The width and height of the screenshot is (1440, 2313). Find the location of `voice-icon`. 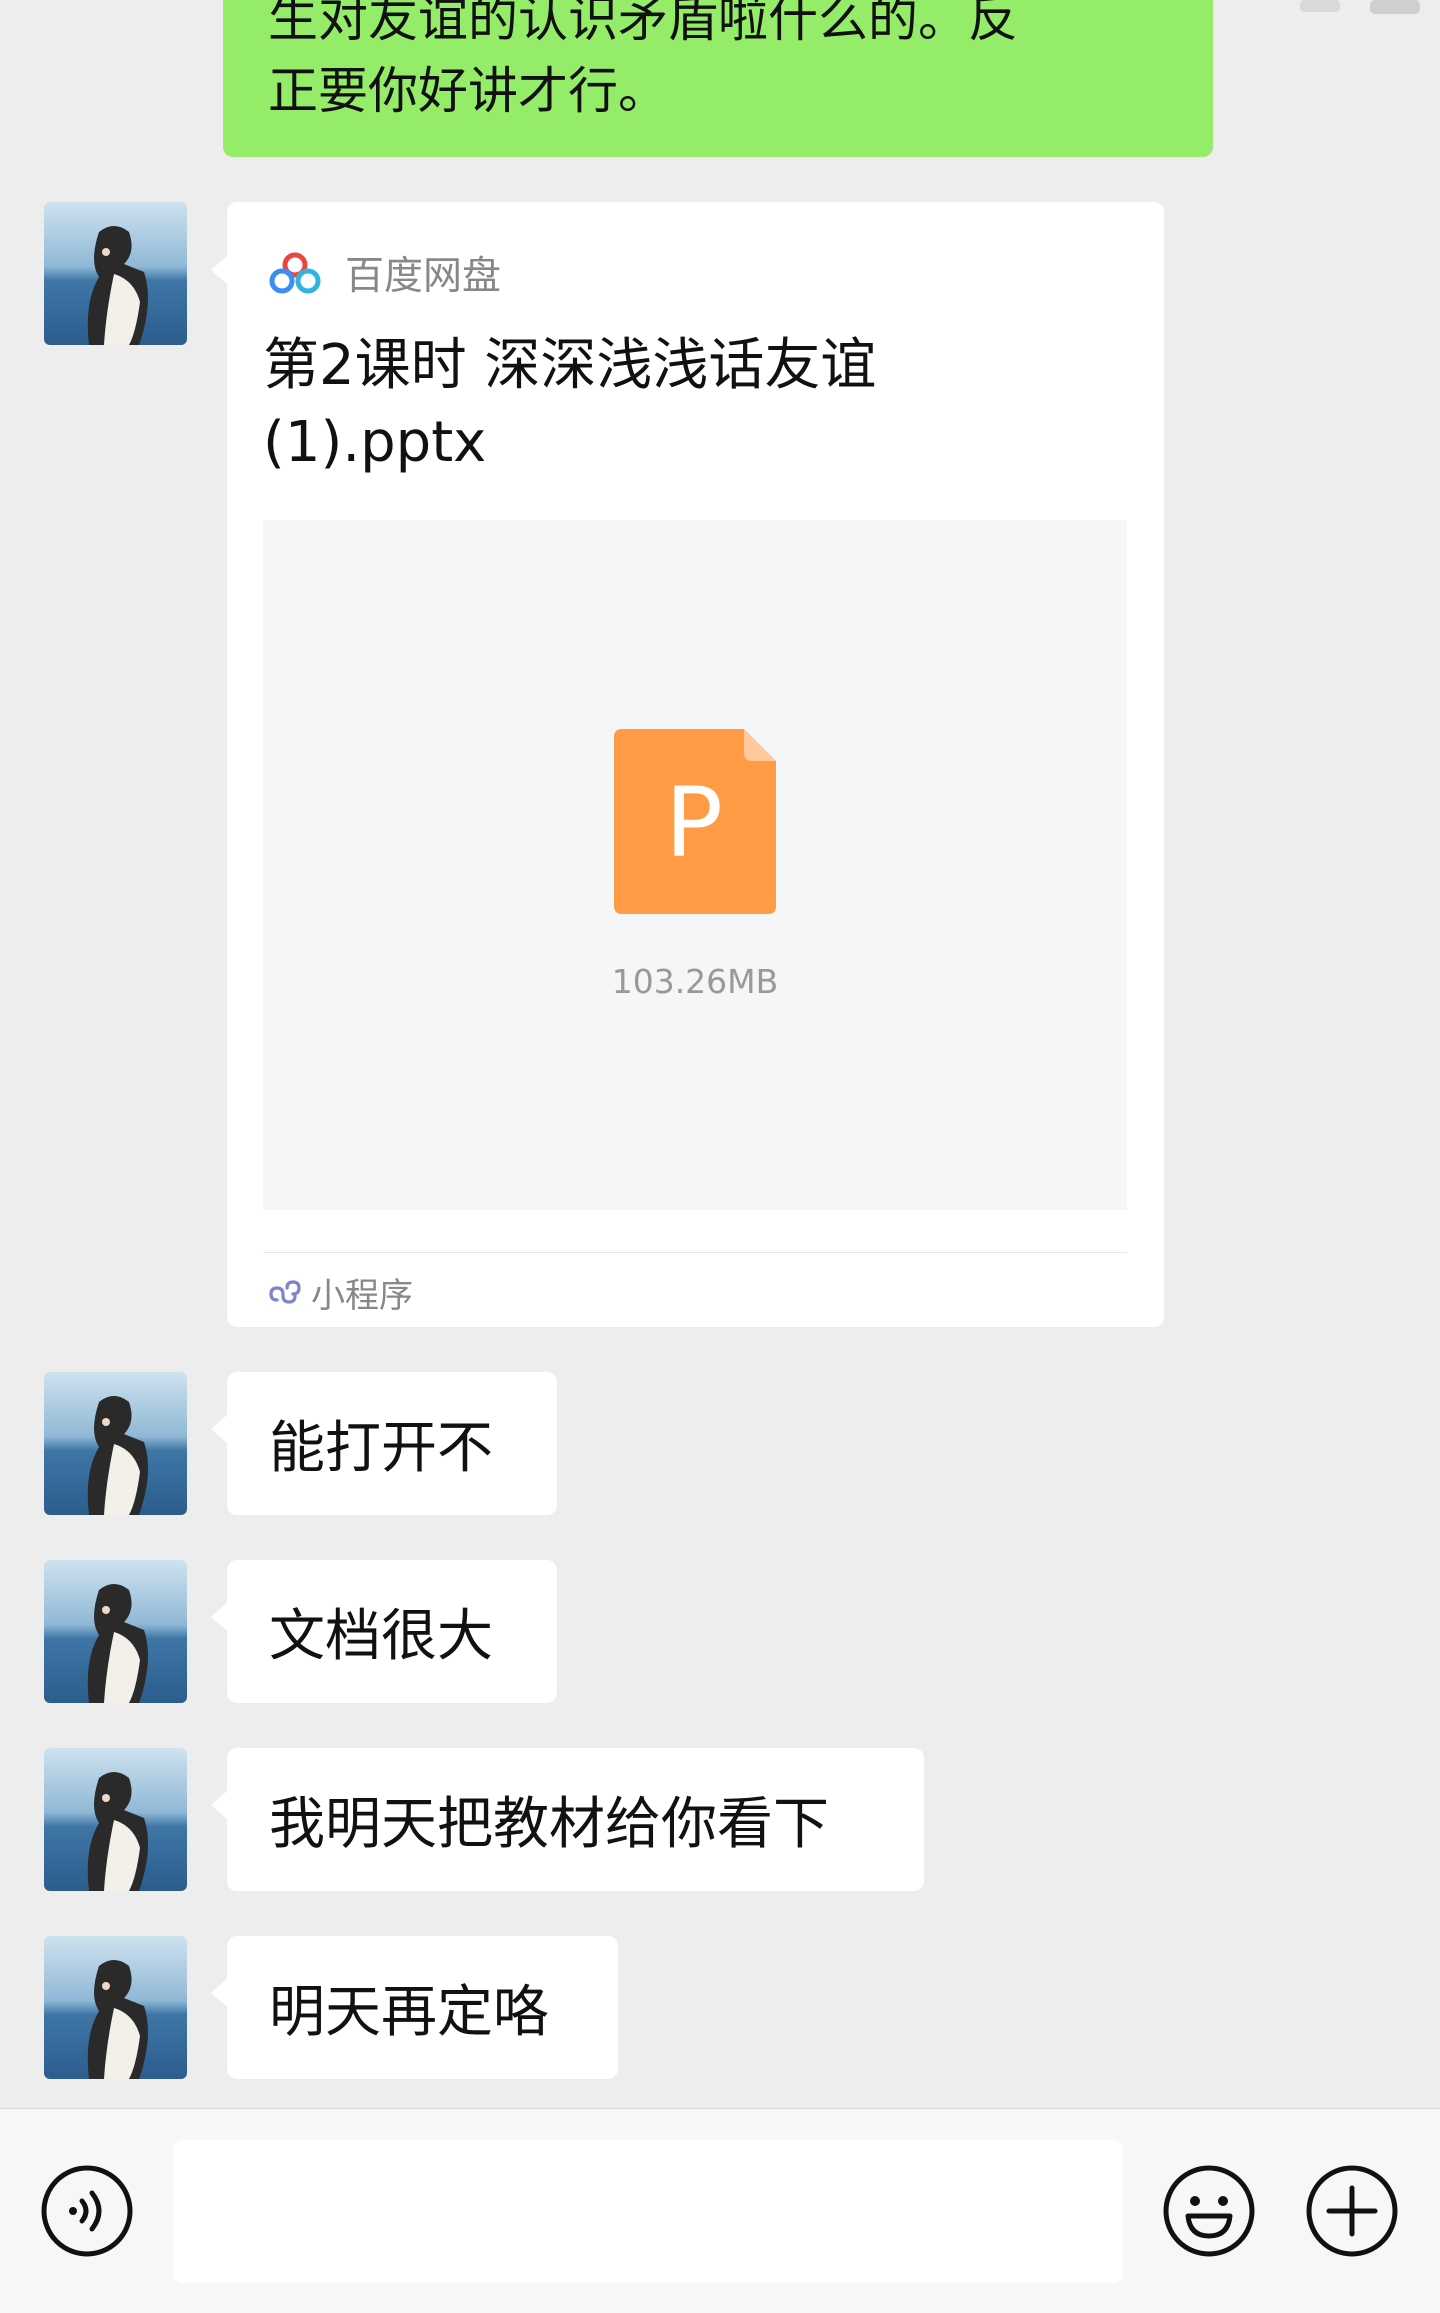

voice-icon is located at coordinates (87, 2211).